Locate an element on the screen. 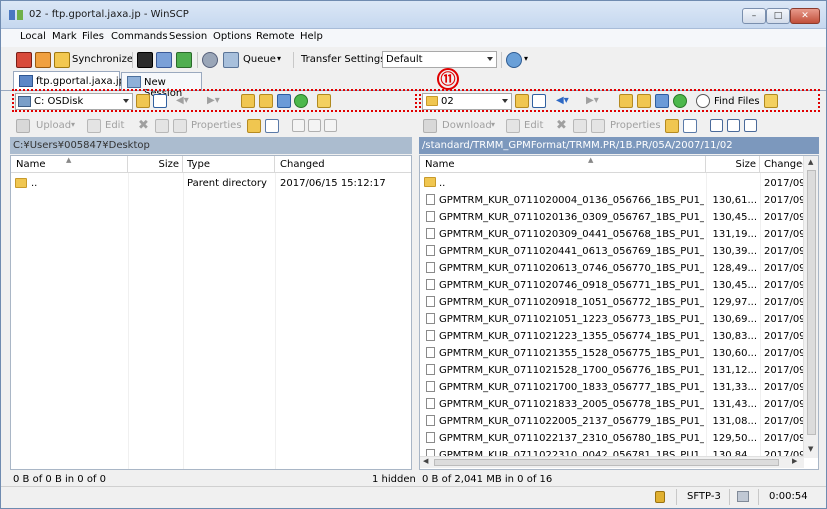  queue-icon is located at coordinates (231, 60).